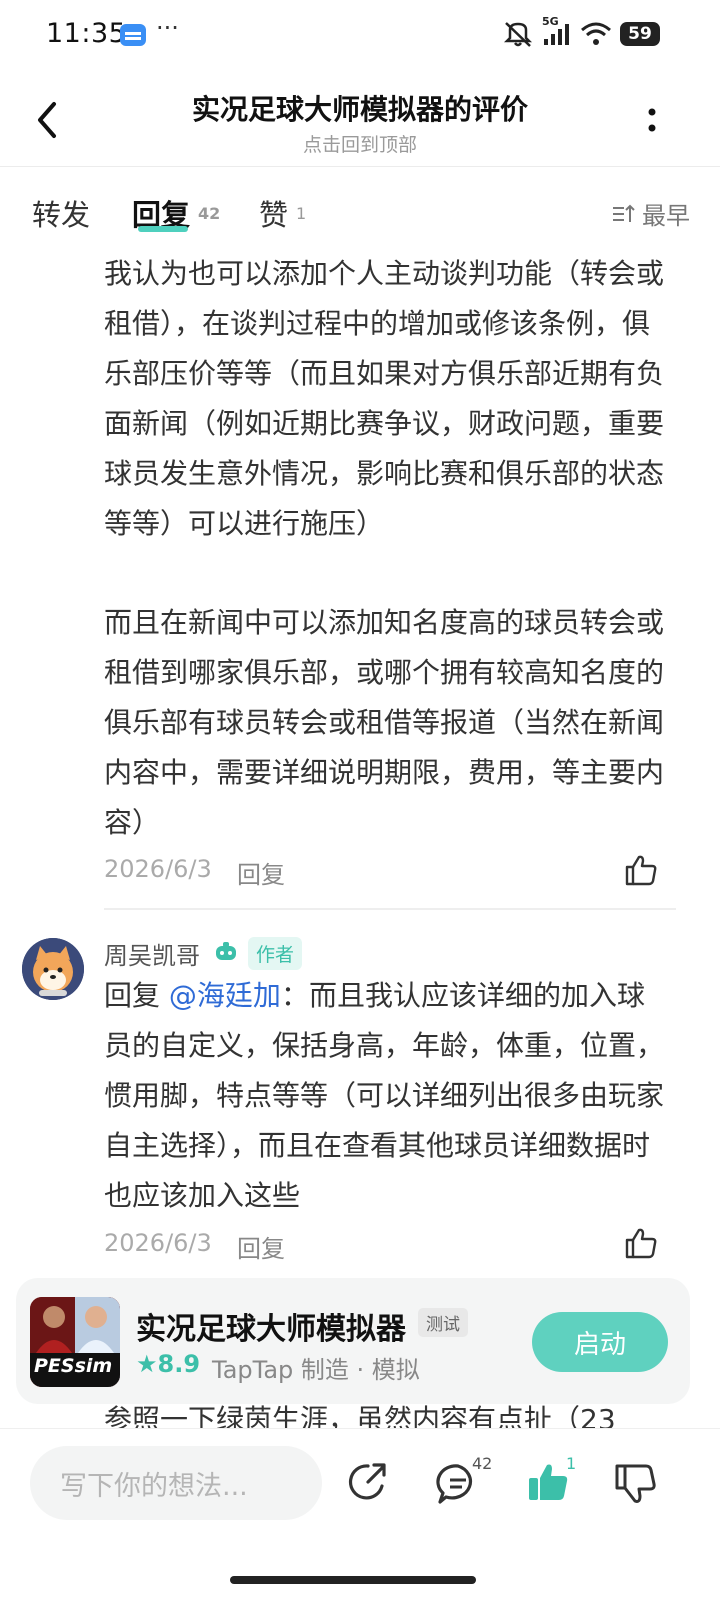  What do you see at coordinates (275, 953) in the screenshot?
I see `author-badge: 作者` at bounding box center [275, 953].